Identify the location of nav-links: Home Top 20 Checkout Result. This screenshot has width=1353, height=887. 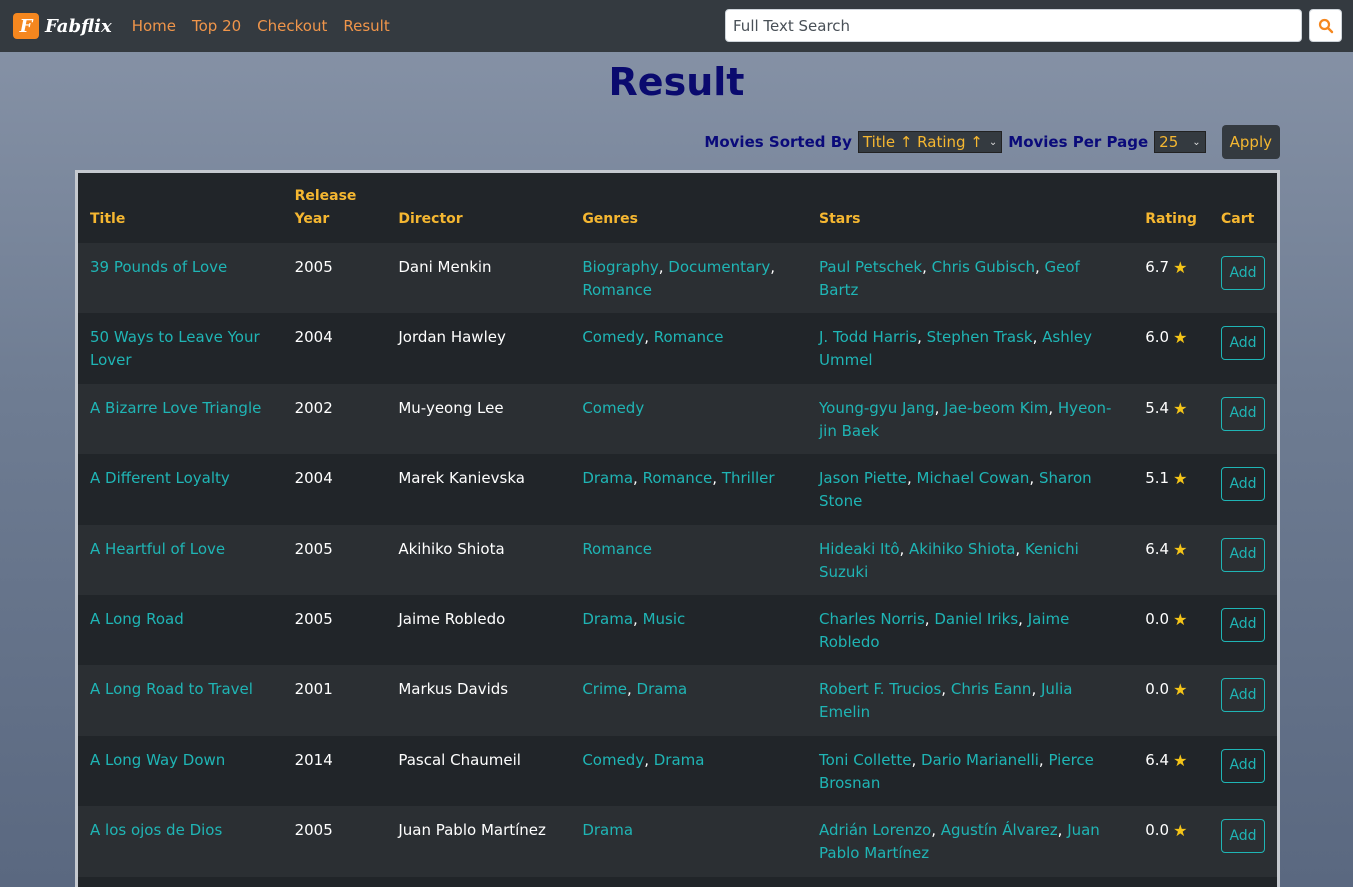
(269, 26).